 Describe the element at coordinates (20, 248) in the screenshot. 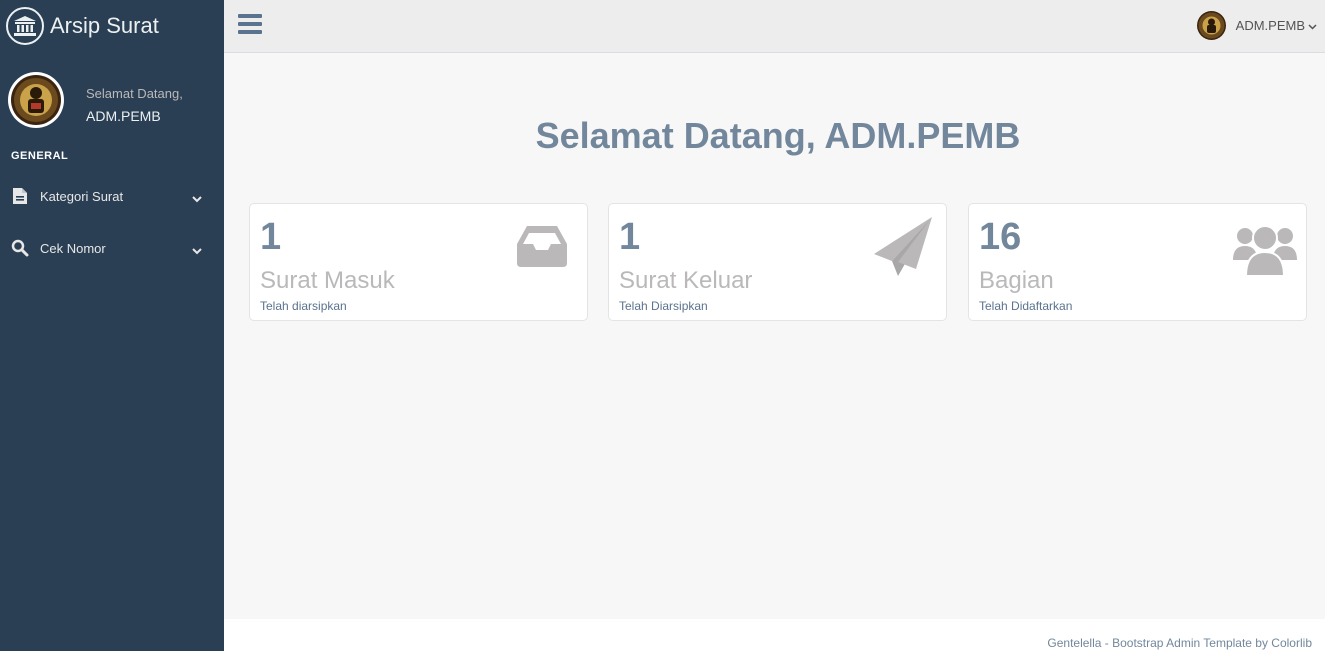

I see `search-icon` at that location.